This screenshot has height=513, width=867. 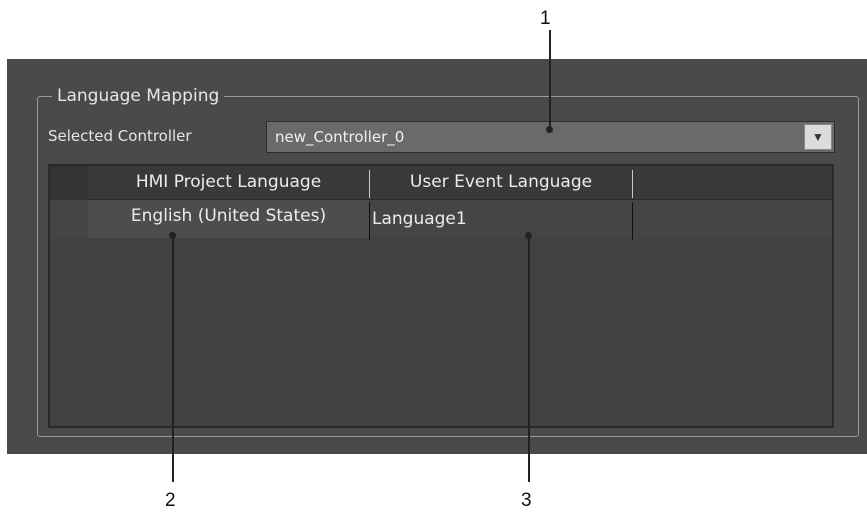 What do you see at coordinates (526, 500) in the screenshot?
I see `callout-number-3: 3` at bounding box center [526, 500].